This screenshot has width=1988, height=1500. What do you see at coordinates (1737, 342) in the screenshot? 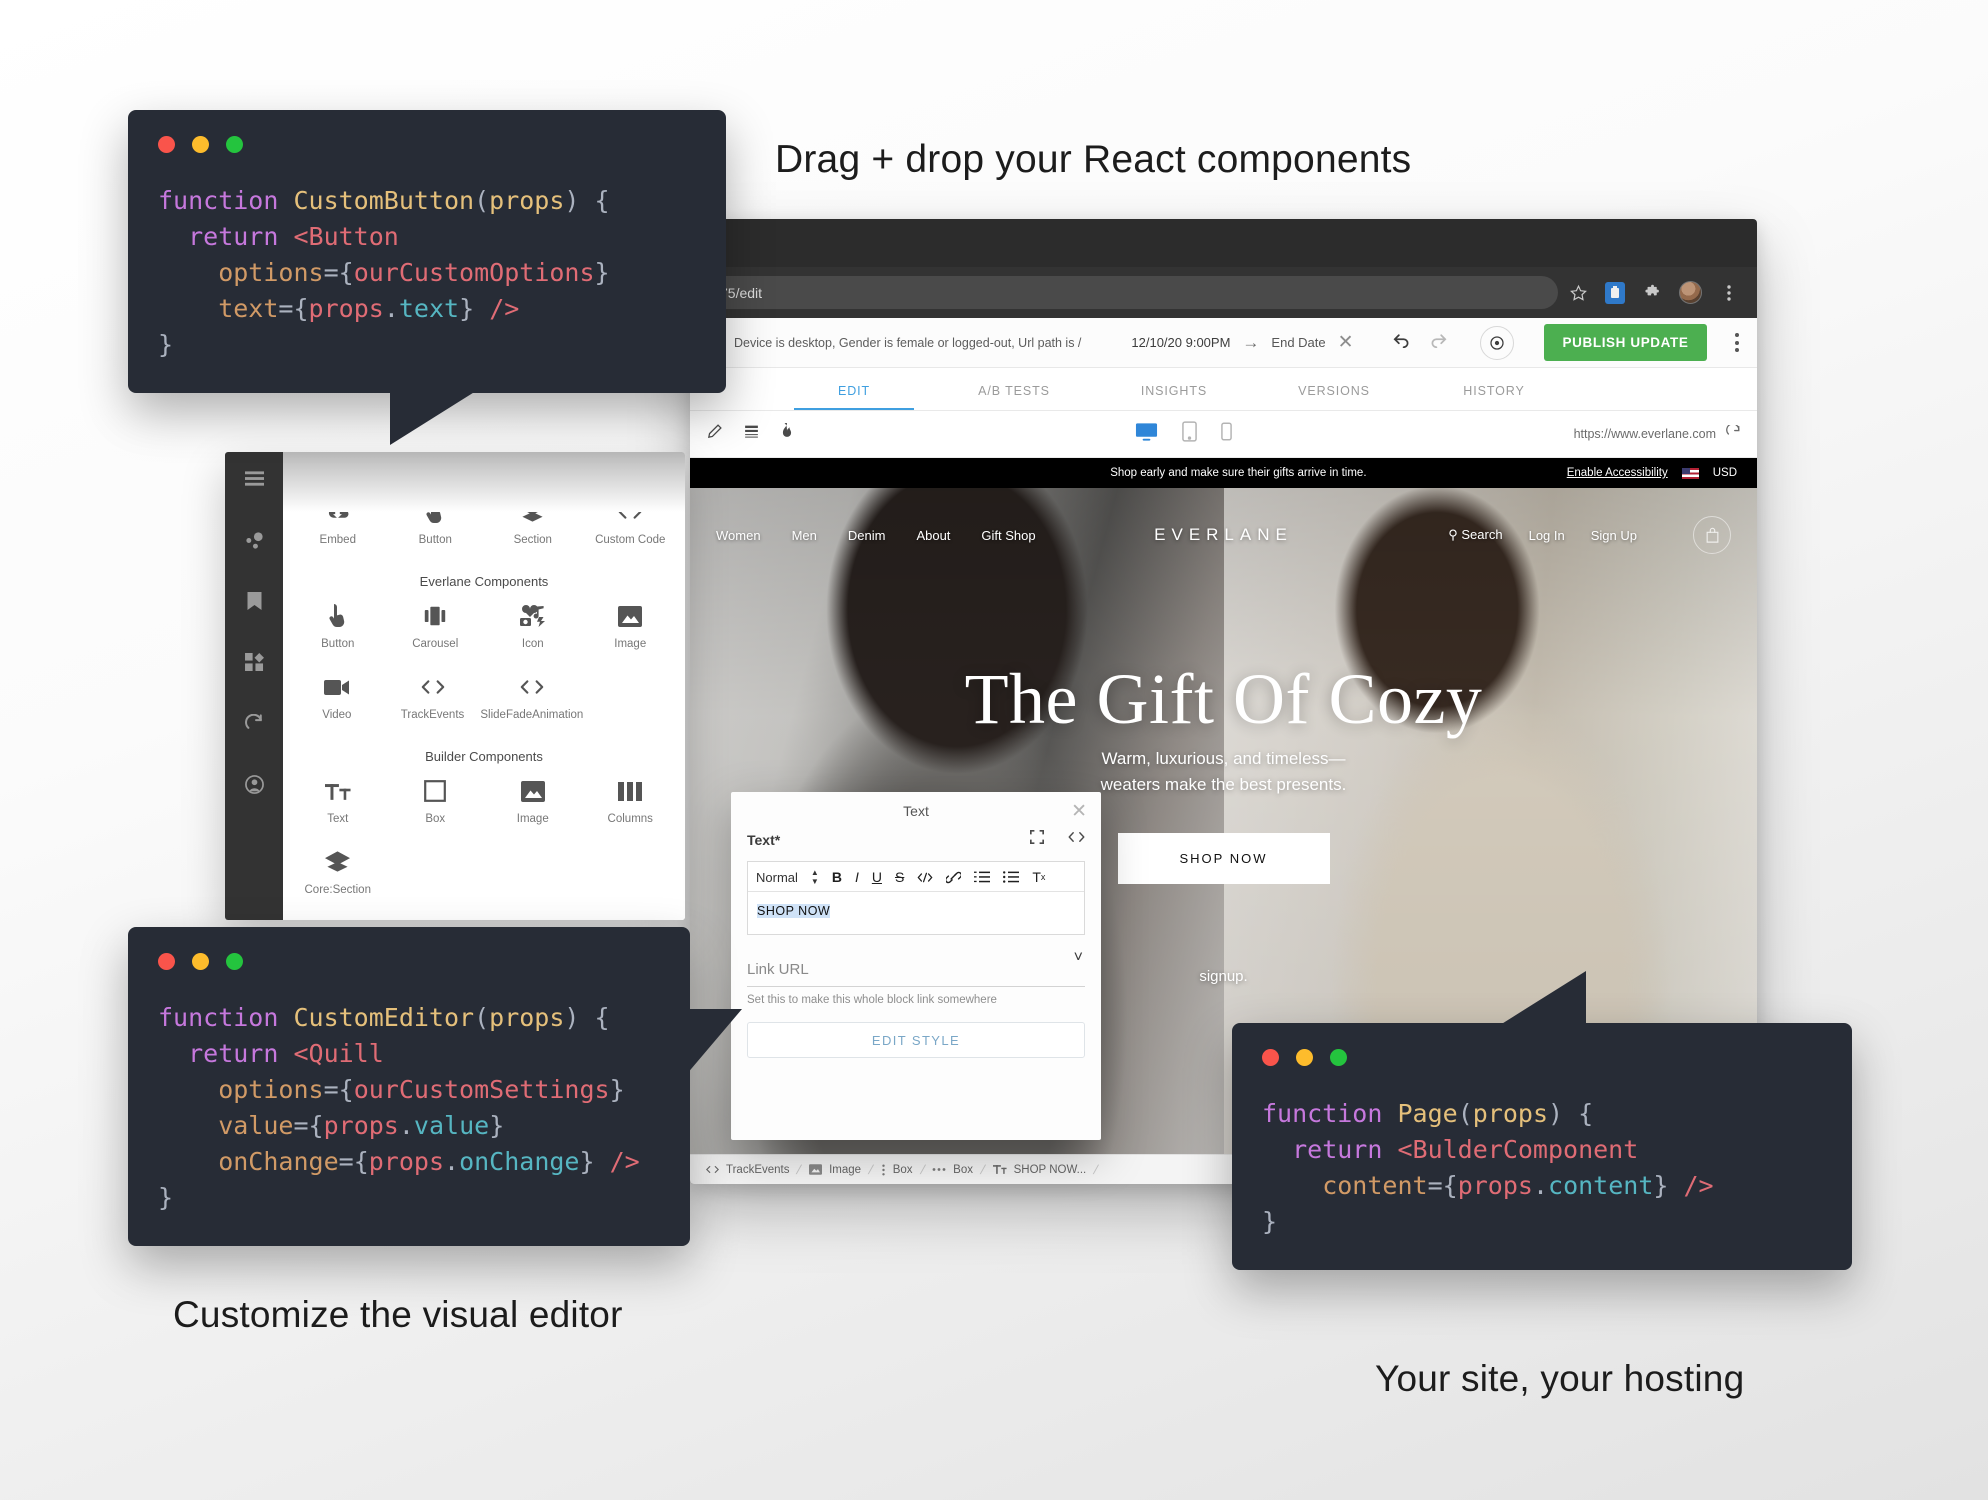
I see `toolbar-overflow-icon` at bounding box center [1737, 342].